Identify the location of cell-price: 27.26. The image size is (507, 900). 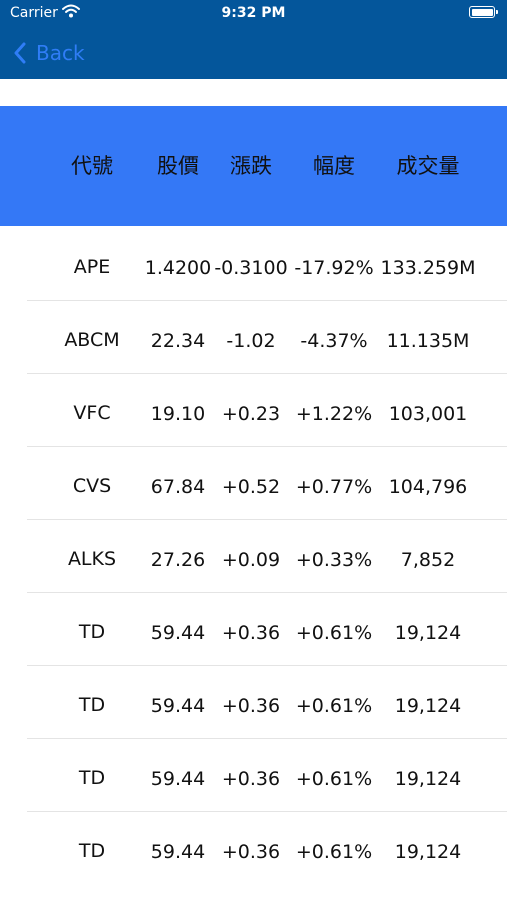
(178, 560).